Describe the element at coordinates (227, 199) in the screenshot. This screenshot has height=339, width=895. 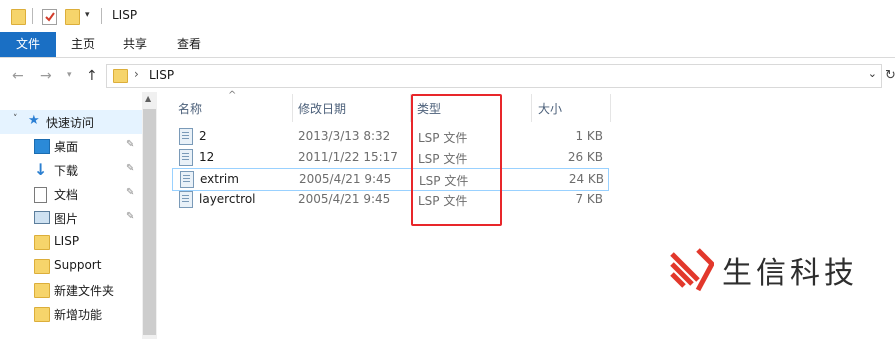
I see `file-name: layerctrol` at that location.